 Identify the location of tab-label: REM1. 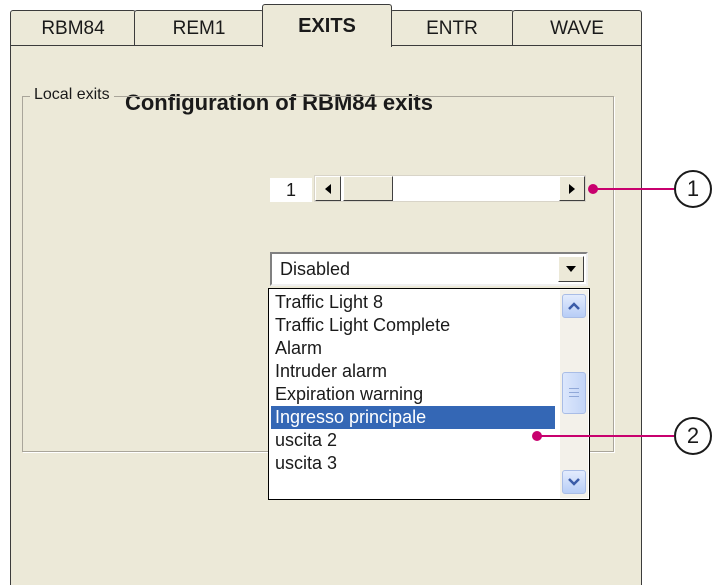
(199, 28).